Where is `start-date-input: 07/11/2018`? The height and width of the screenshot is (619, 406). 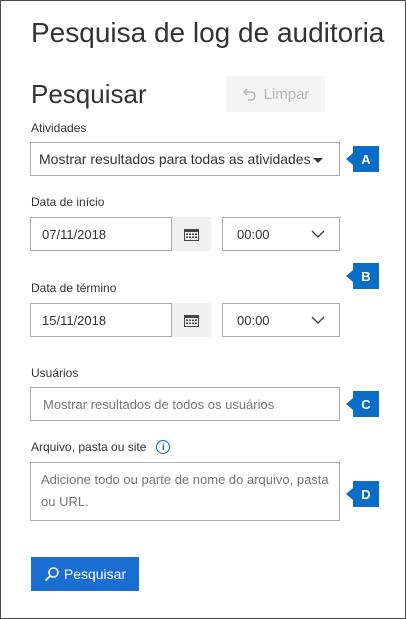
start-date-input: 07/11/2018 is located at coordinates (101, 234).